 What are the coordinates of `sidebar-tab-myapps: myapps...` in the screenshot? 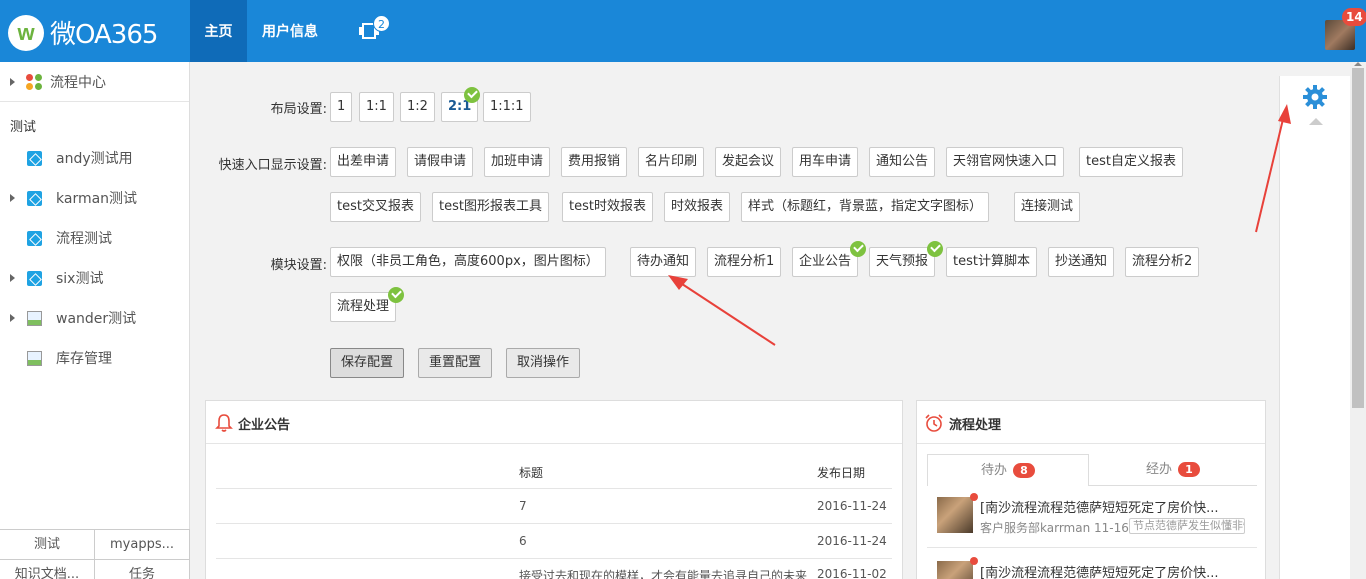 It's located at (142, 544).